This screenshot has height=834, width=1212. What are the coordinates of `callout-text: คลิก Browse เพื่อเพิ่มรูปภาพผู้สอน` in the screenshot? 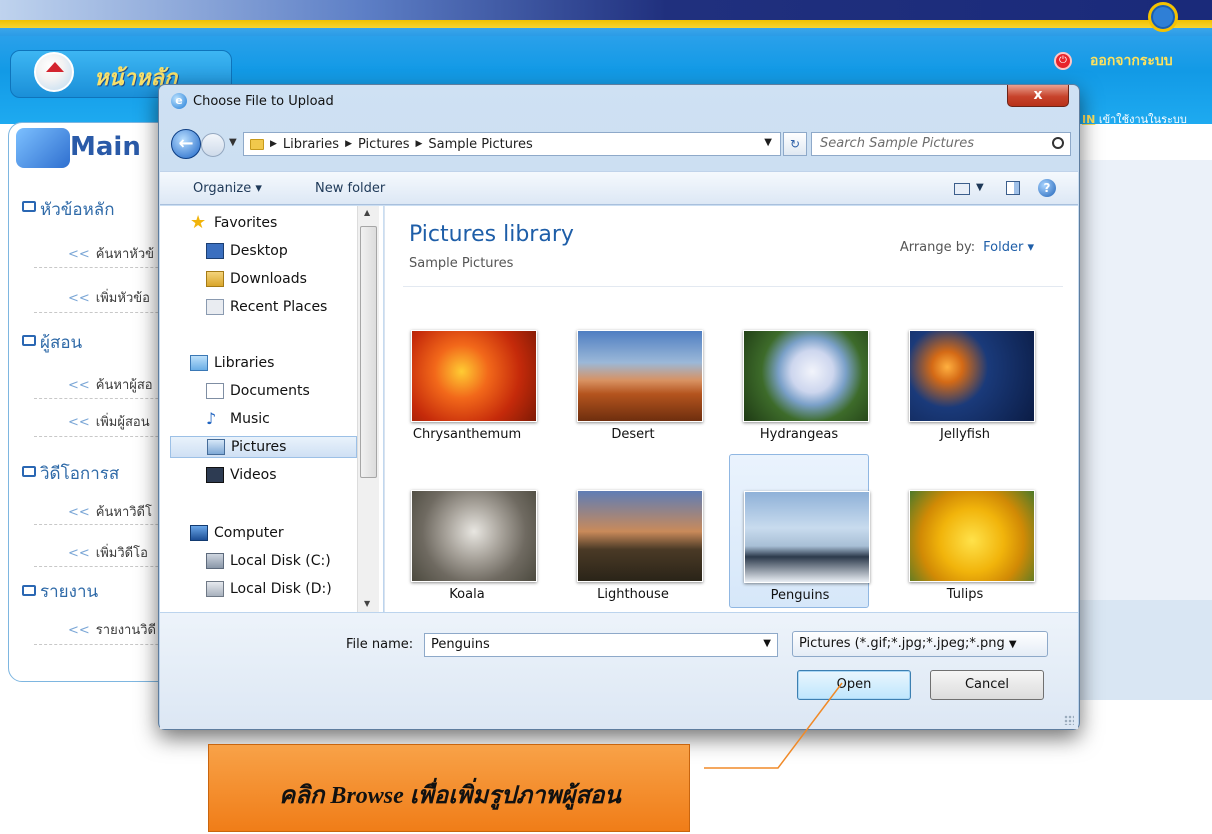 It's located at (450, 796).